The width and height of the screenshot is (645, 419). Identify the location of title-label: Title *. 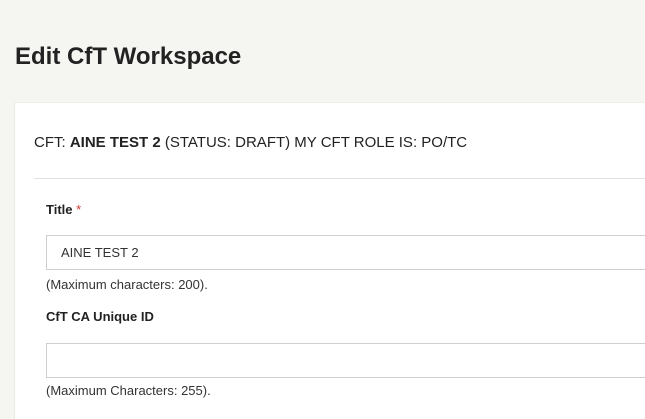
(63, 210).